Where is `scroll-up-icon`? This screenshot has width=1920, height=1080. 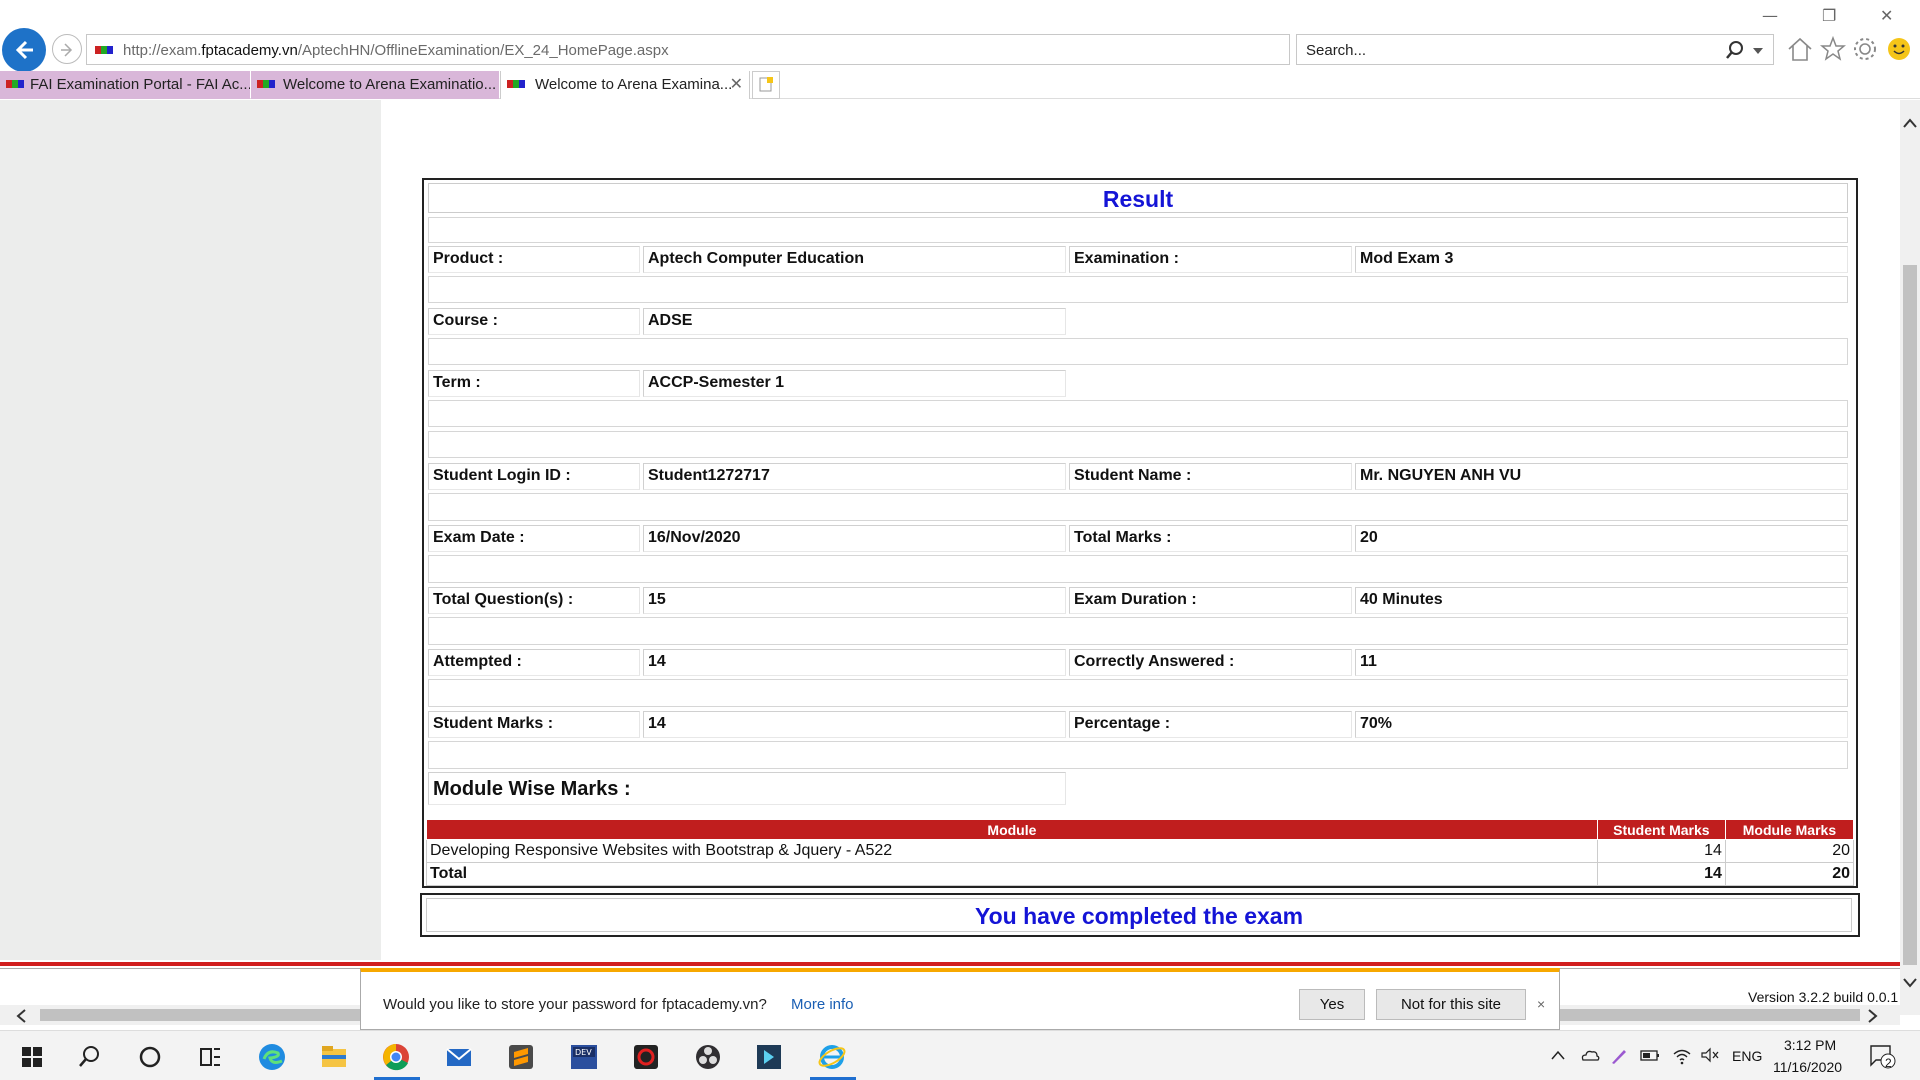
scroll-up-icon is located at coordinates (1910, 123).